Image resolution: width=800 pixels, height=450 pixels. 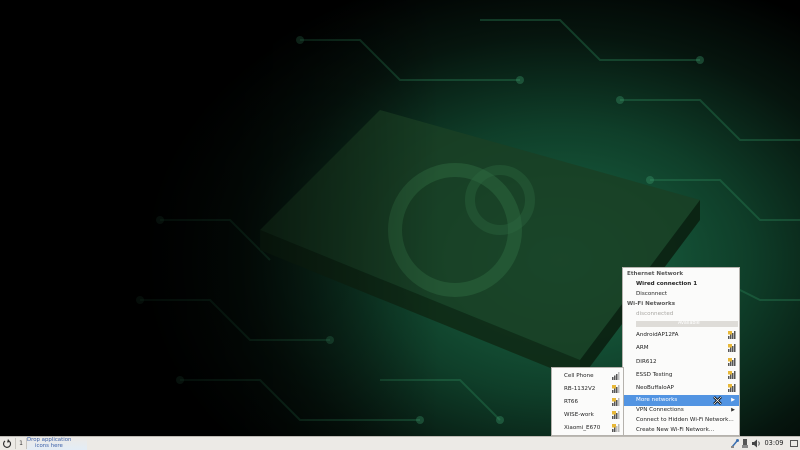 I want to click on network-ssid: RB-1132V2, so click(x=580, y=389).